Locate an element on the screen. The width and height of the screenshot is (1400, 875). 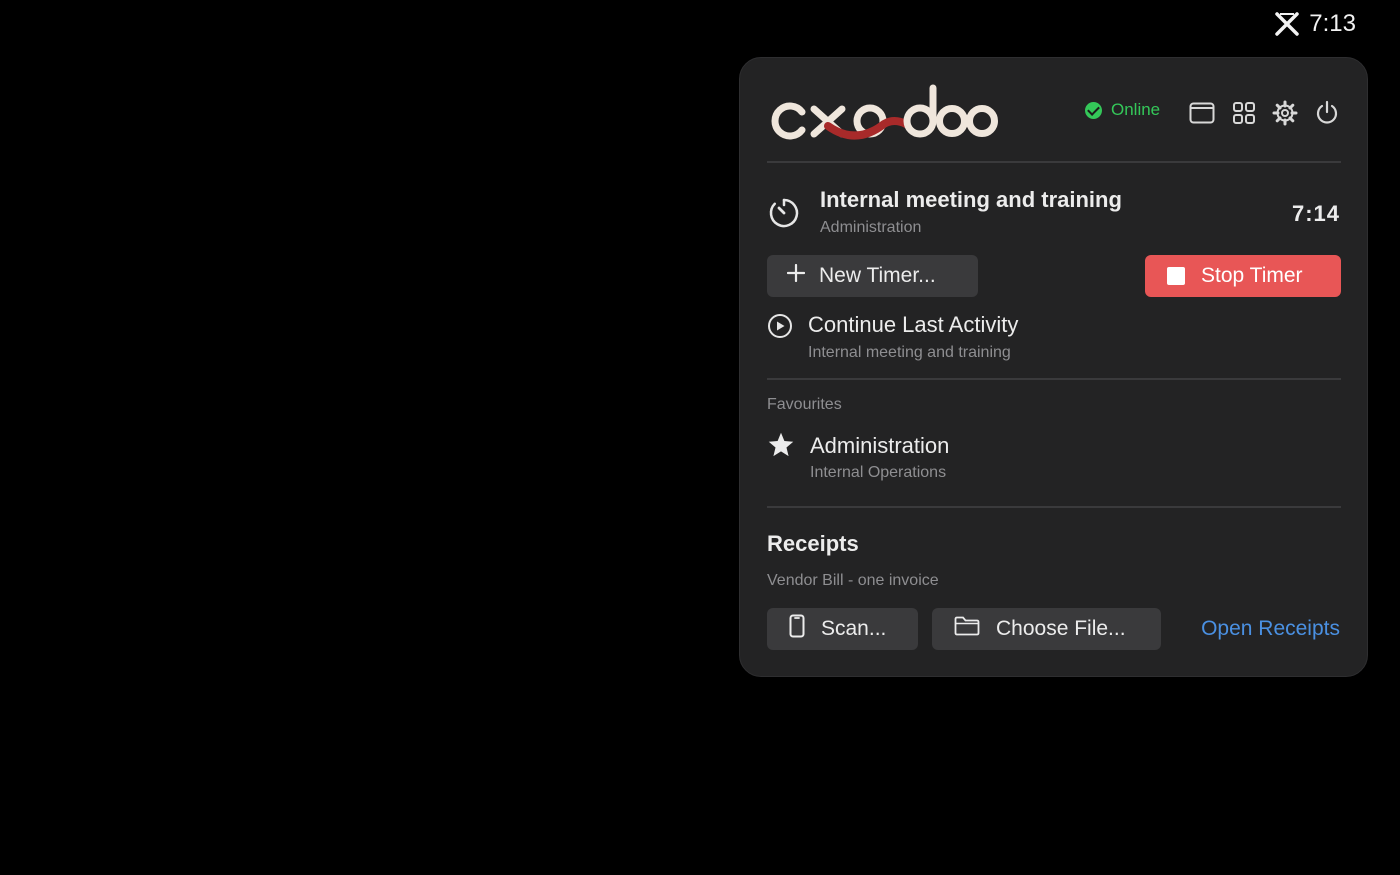
receipts-title: Receipts is located at coordinates (813, 543).